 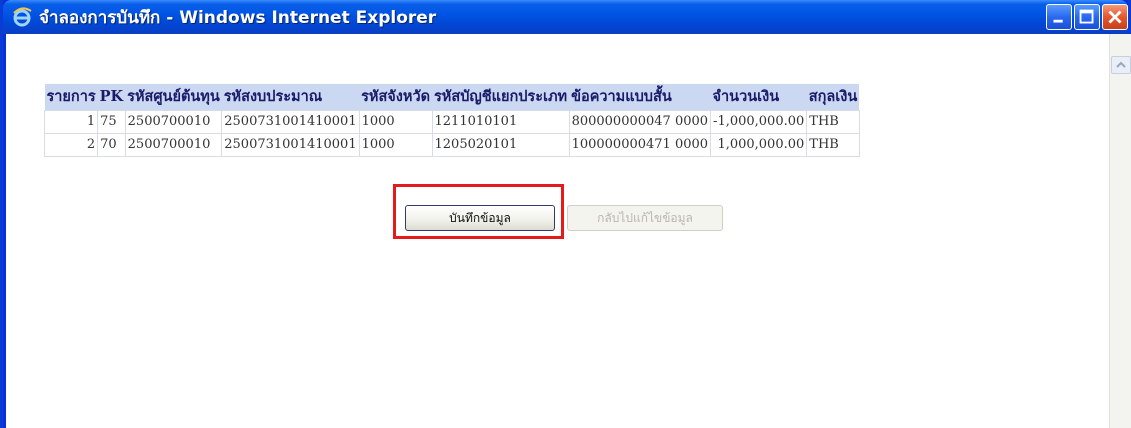 I want to click on table-cell: 1,000,000.00, so click(x=759, y=144).